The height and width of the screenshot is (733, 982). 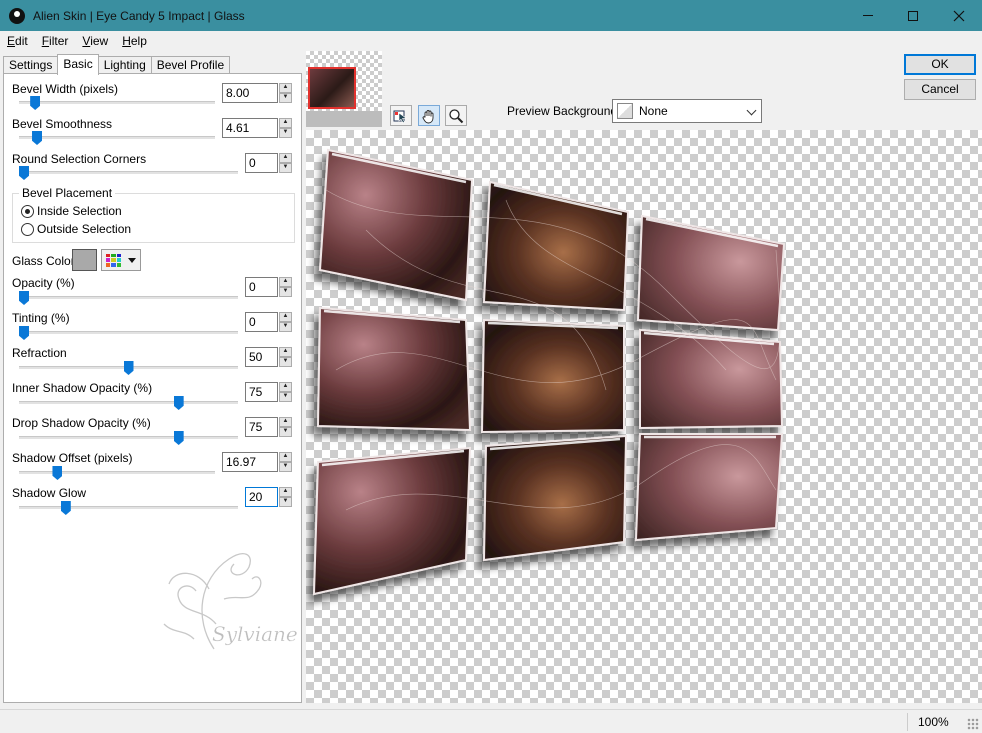 What do you see at coordinates (625, 111) in the screenshot?
I see `transparent-swatch-icon` at bounding box center [625, 111].